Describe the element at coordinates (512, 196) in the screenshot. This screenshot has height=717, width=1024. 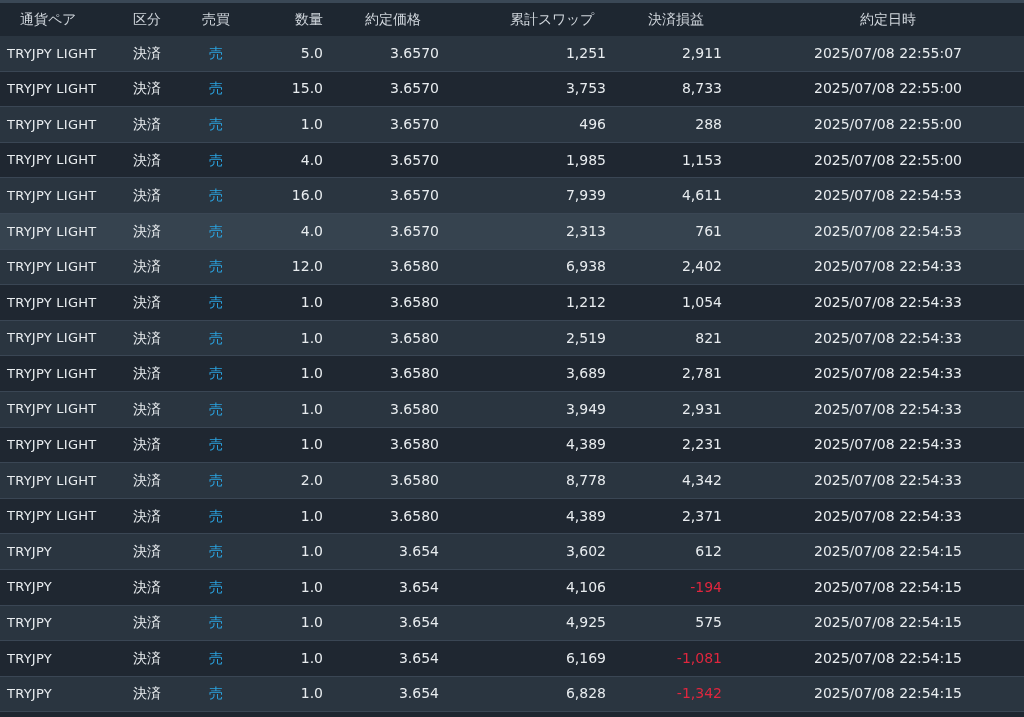
I see `table-row: TRYJPY LIGHT 決済 売 16.0 3.6570 7,939 4,611 2025/07/08 22:54:53` at that location.